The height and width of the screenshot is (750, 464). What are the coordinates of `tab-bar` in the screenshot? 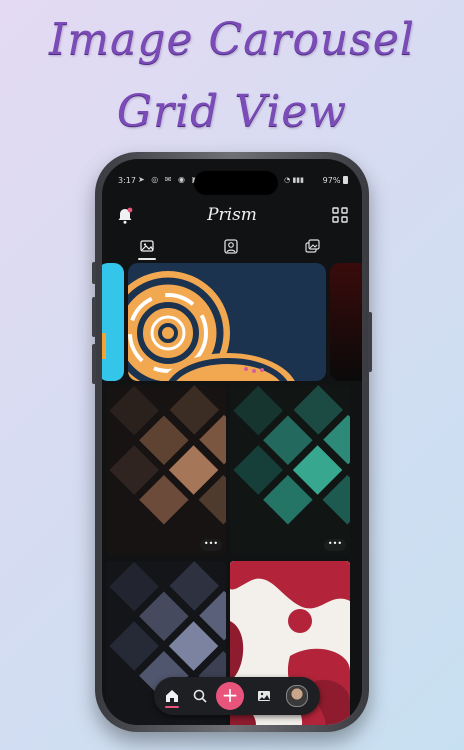 It's located at (232, 249).